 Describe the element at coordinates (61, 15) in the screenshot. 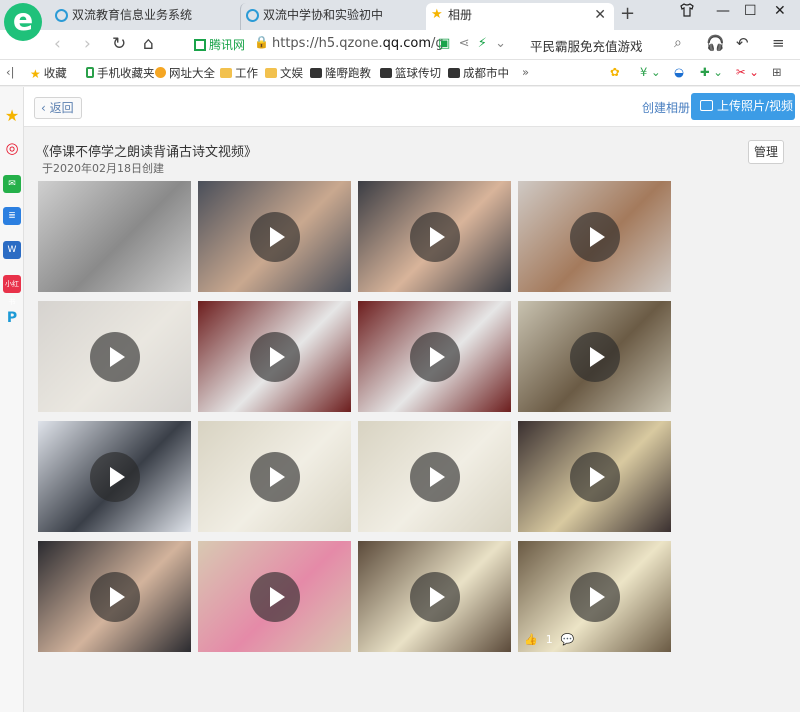

I see `globe-icon` at that location.